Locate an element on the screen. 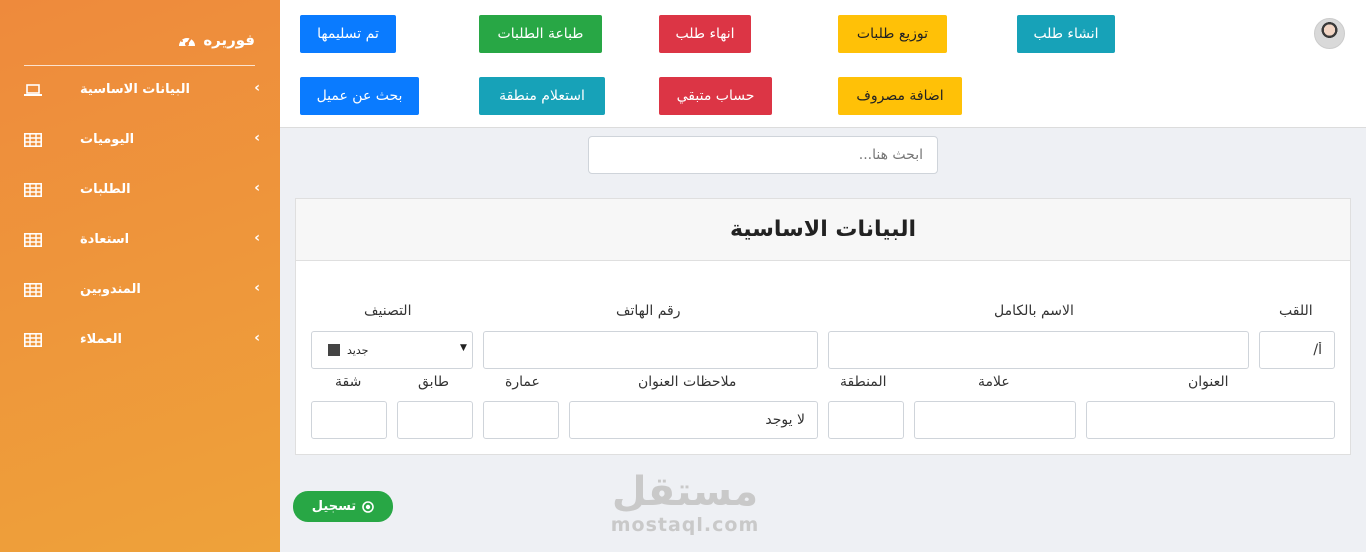 This screenshot has width=1366, height=552. sidebar-item-label: المندوبين is located at coordinates (110, 289).